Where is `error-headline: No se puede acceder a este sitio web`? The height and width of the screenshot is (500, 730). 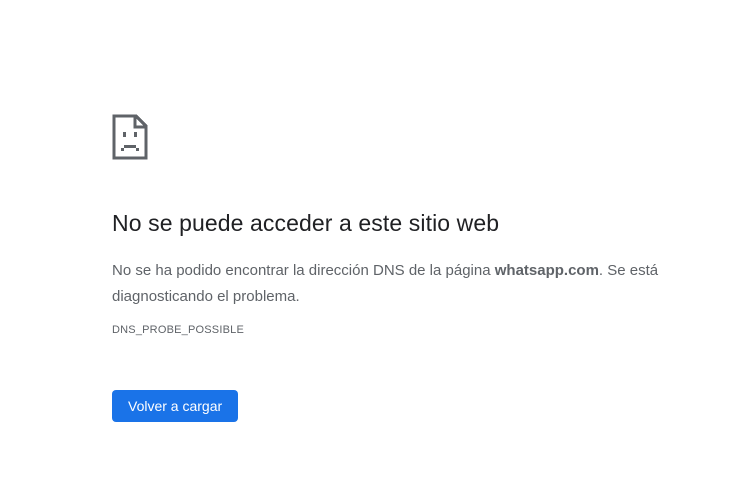 error-headline: No se puede acceder a este sitio web is located at coordinates (306, 223).